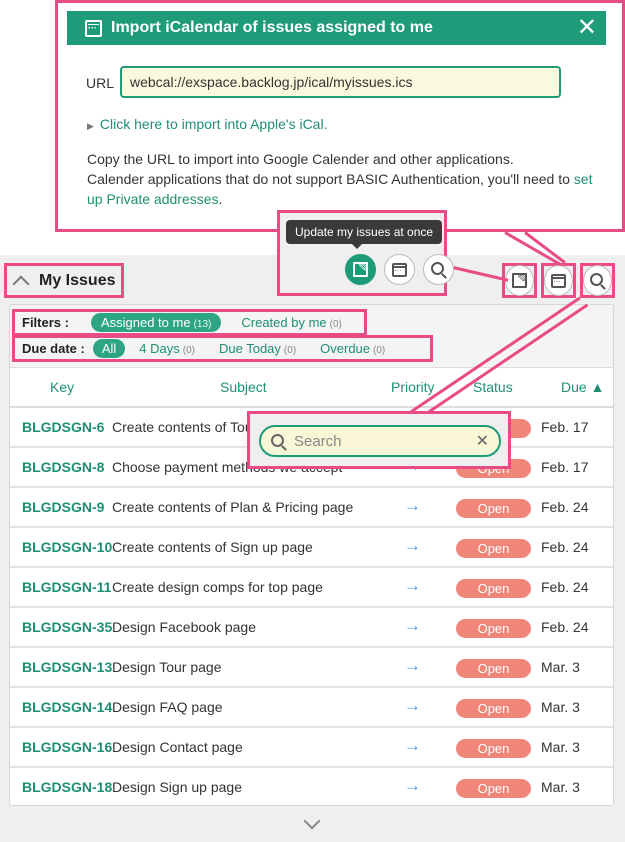 This screenshot has height=842, width=625. What do you see at coordinates (482, 441) in the screenshot?
I see `clear-icon: ✕` at bounding box center [482, 441].